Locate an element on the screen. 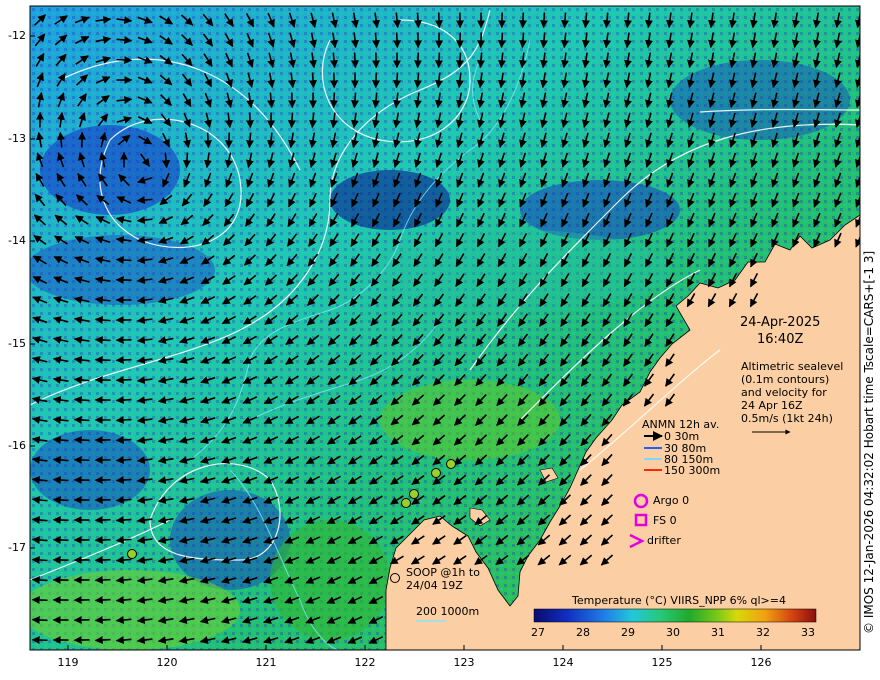 The width and height of the screenshot is (880, 680). x-tick-label: 123 is located at coordinates (464, 662).